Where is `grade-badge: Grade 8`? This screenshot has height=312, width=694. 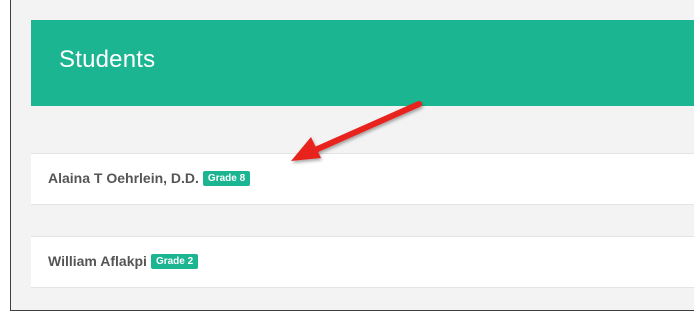
grade-badge: Grade 8 is located at coordinates (226, 178).